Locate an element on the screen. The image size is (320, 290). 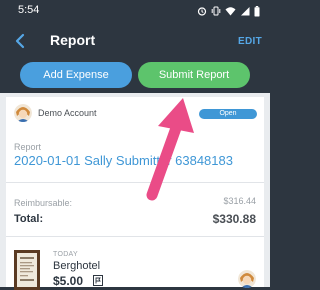
app-header: Report EDIT is located at coordinates (135, 41).